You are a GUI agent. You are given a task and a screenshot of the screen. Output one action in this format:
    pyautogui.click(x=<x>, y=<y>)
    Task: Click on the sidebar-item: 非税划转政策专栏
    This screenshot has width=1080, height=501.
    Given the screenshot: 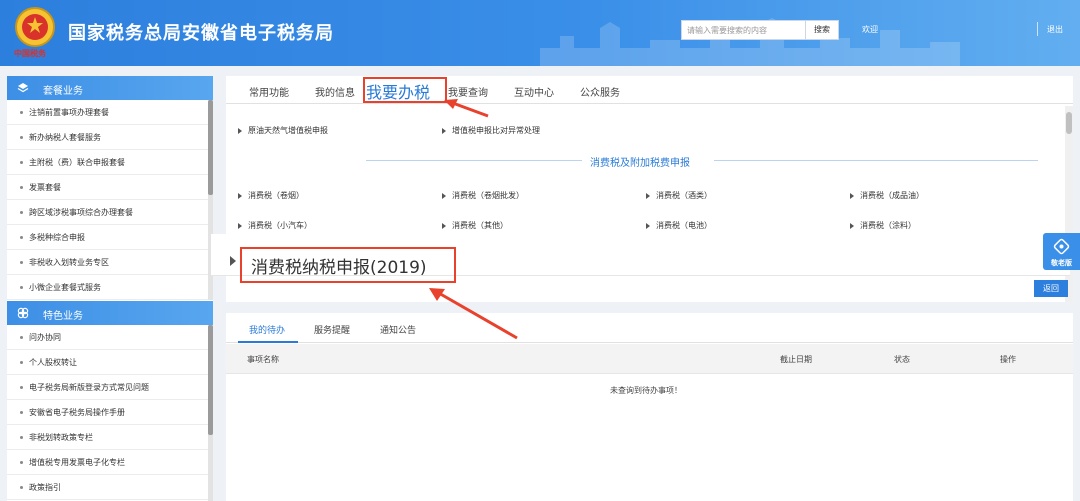 What is the action you would take?
    pyautogui.click(x=110, y=437)
    